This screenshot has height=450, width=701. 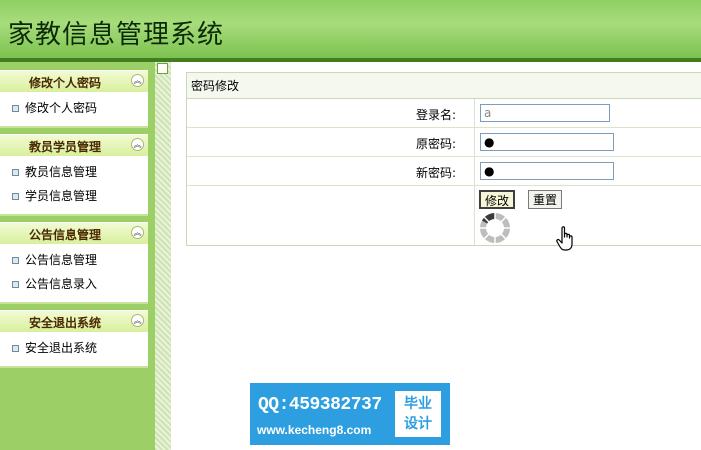 I want to click on sidebar-group-header: 修改个人密码 ︽, so click(x=74, y=81).